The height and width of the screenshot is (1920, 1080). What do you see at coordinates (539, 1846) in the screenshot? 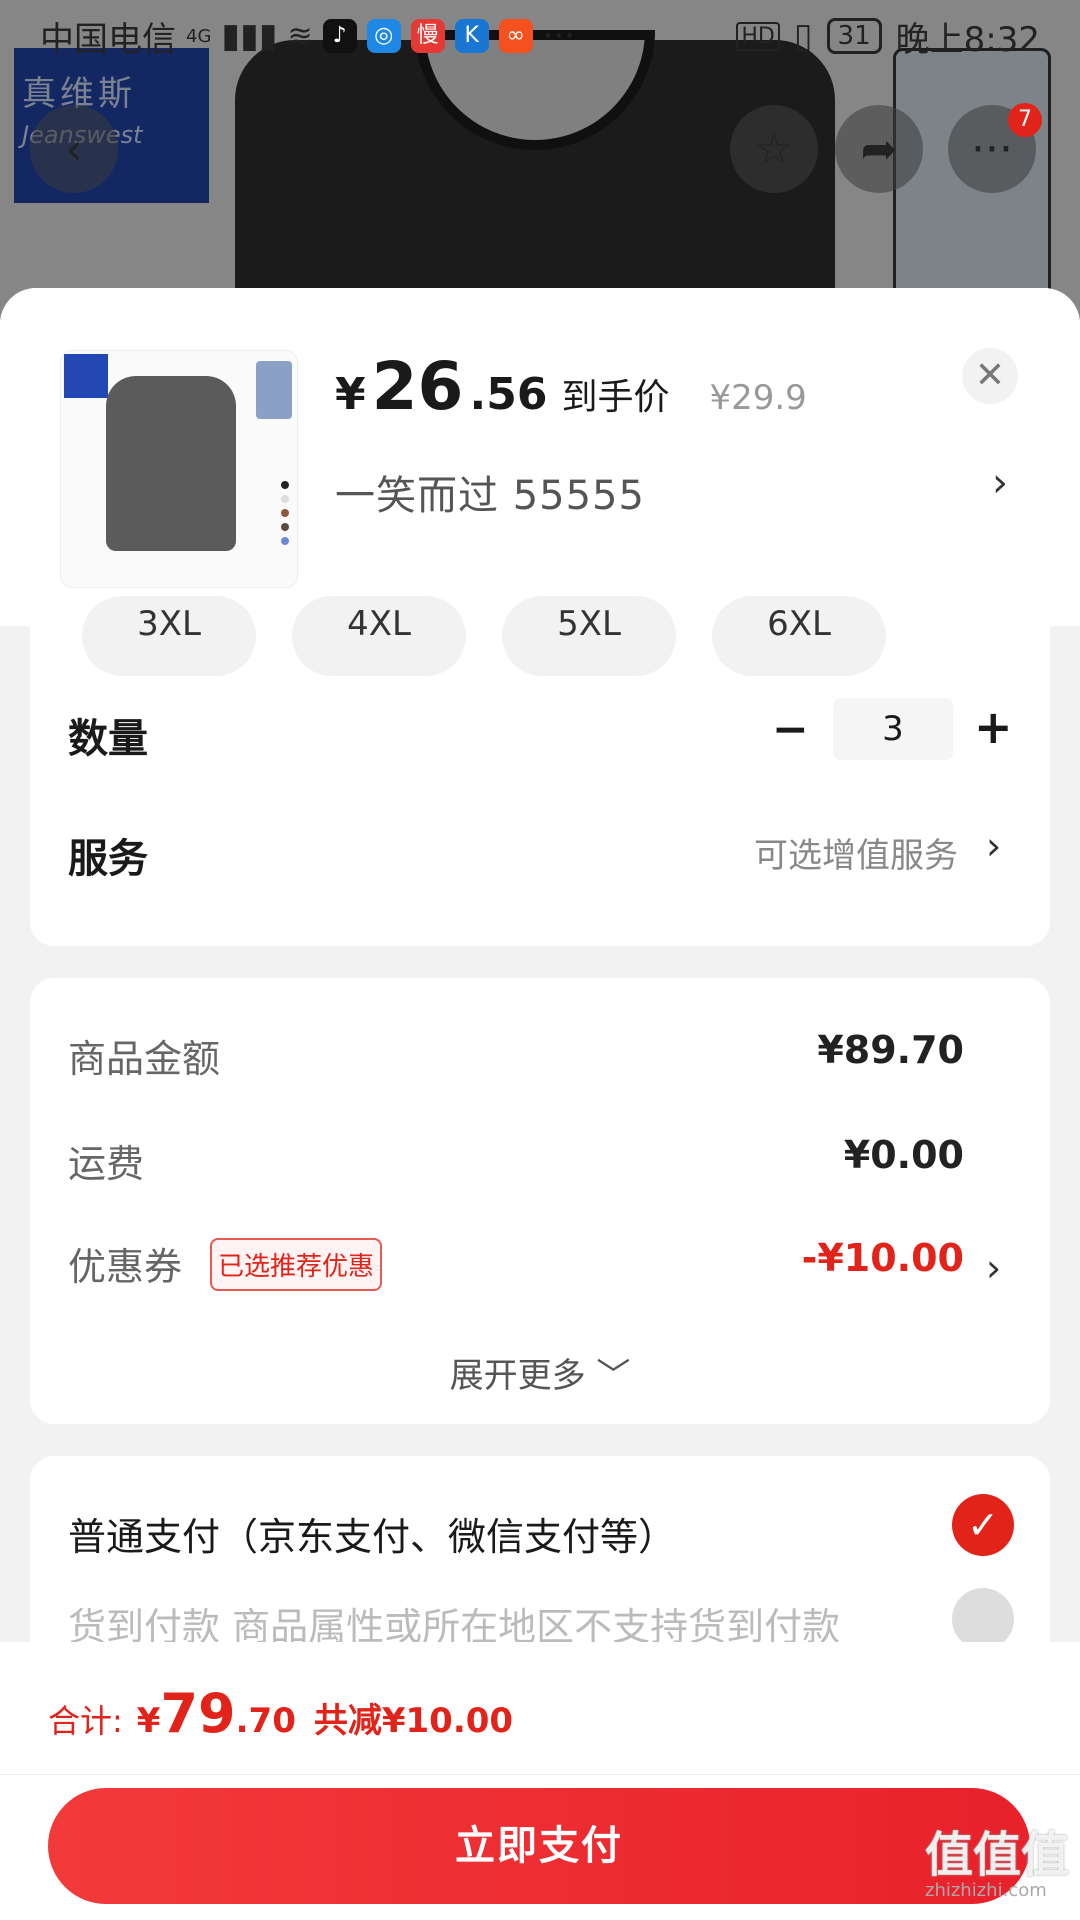
I see `pay-now-button: 立即支付` at bounding box center [539, 1846].